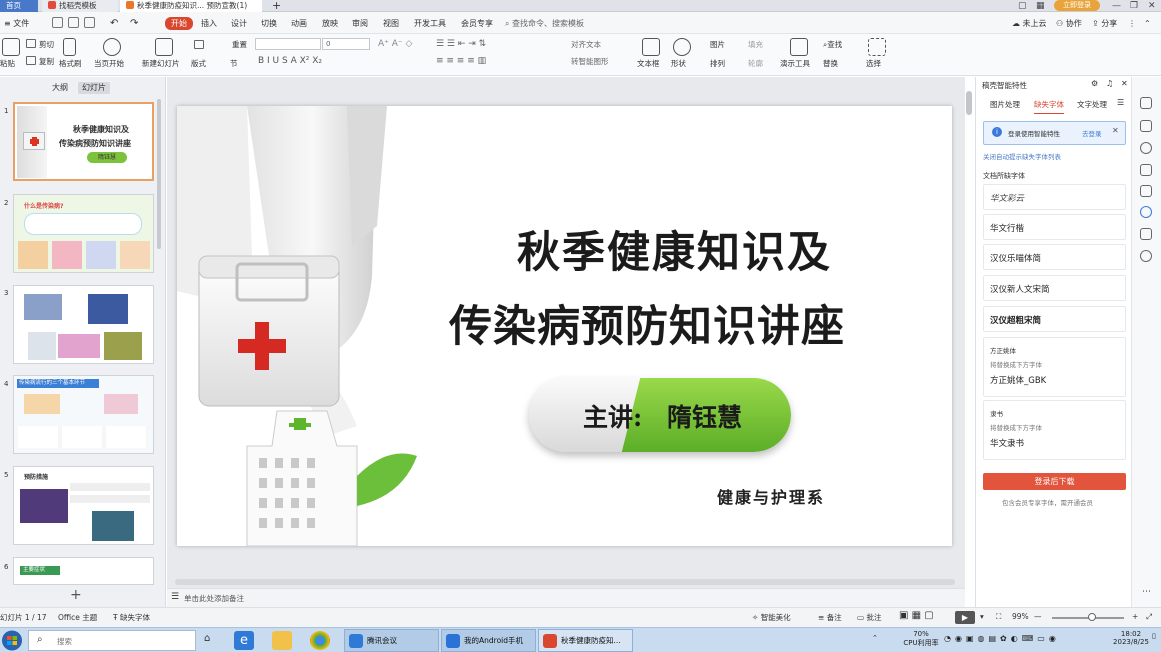  Describe the element at coordinates (771, 617) in the screenshot. I see `smart-beautify-button: ✧ 智能美化` at that location.